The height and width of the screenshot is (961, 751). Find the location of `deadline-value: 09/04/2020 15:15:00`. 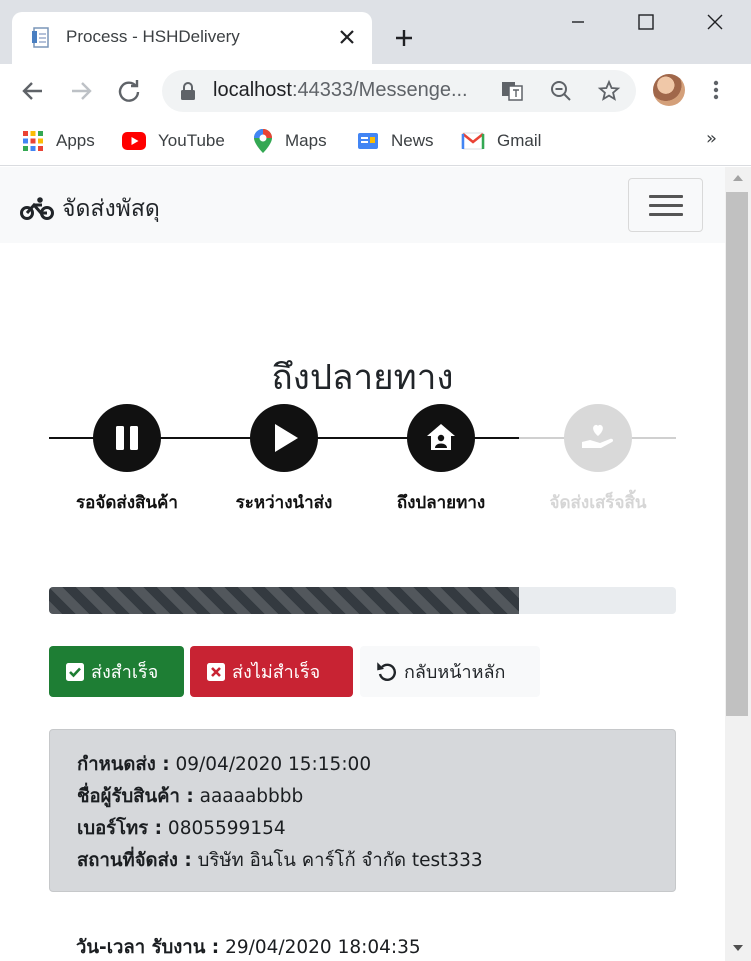

deadline-value: 09/04/2020 15:15:00 is located at coordinates (273, 764).